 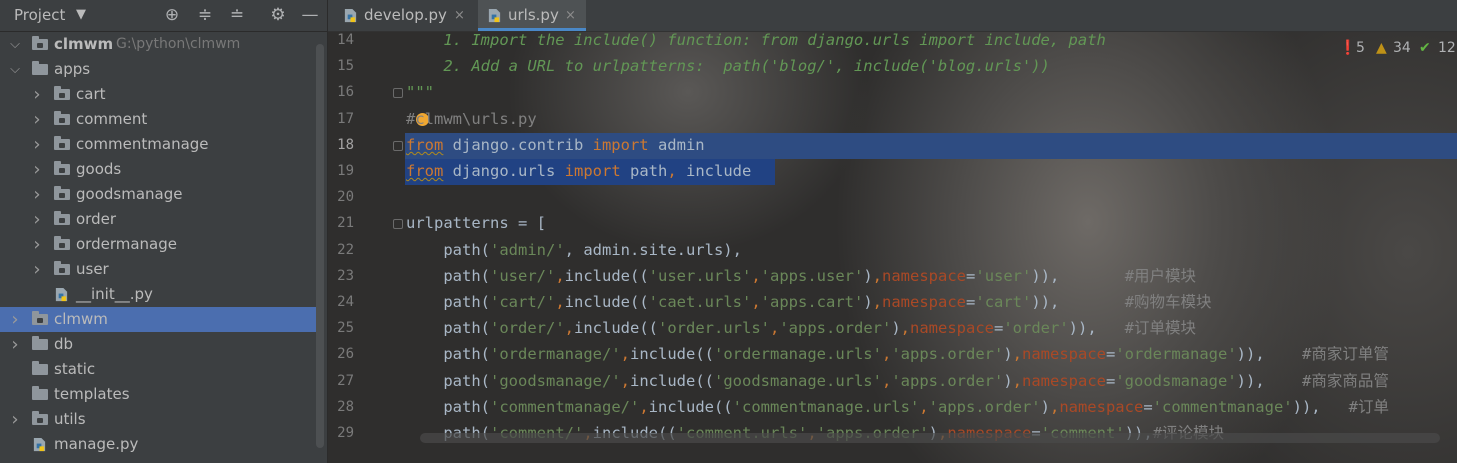 What do you see at coordinates (172, 15) in the screenshot?
I see `locate-icon: ⊕` at bounding box center [172, 15].